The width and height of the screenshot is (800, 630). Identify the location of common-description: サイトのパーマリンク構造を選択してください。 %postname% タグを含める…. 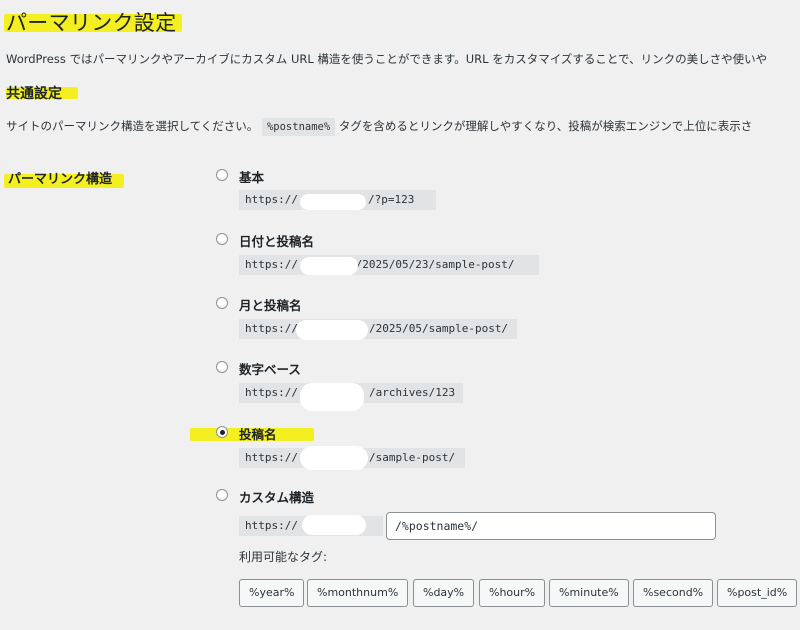
(379, 127).